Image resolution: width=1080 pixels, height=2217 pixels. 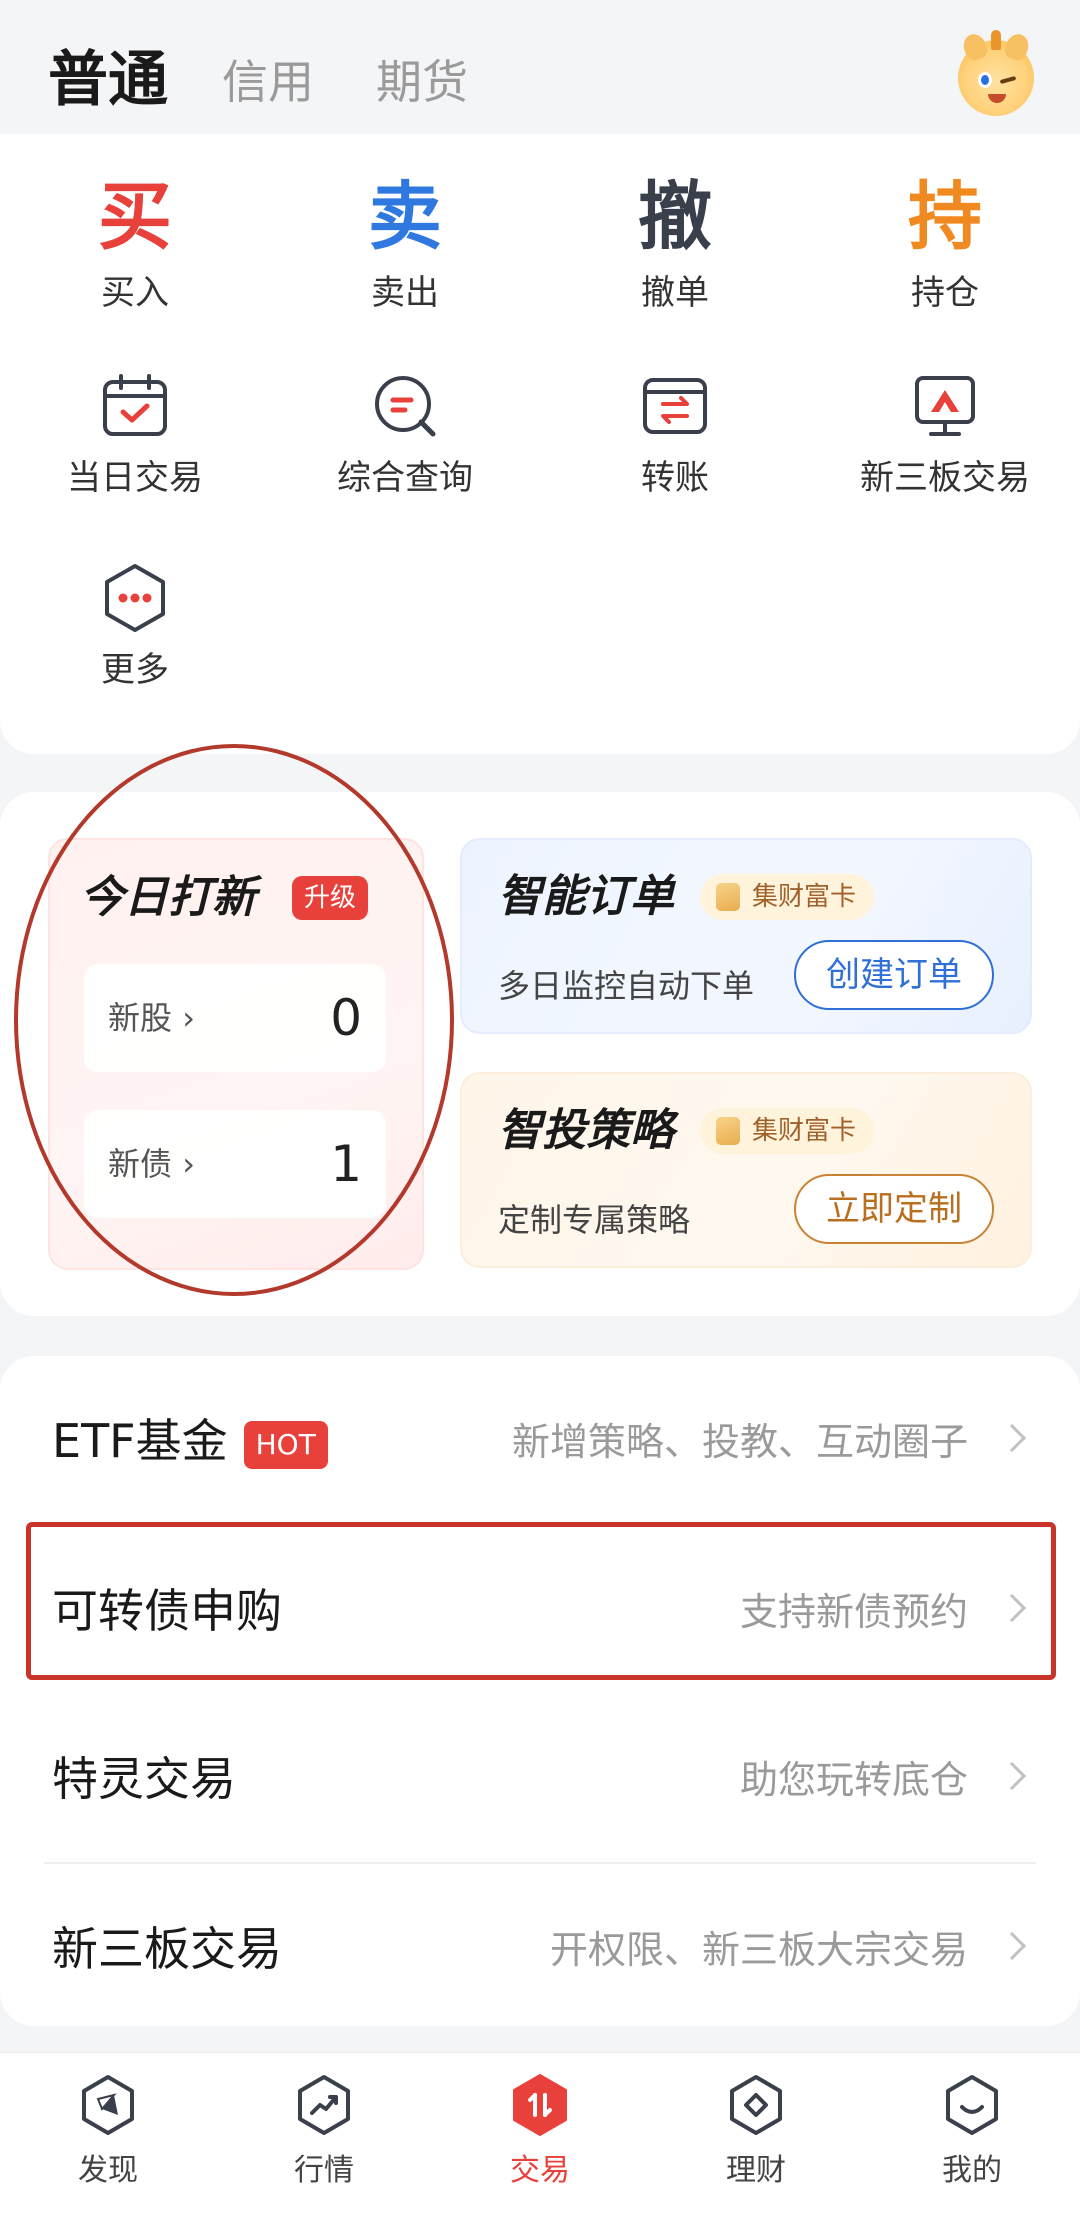 I want to click on smart-order-subtitle: 多日监控自动下单, so click(x=626, y=986).